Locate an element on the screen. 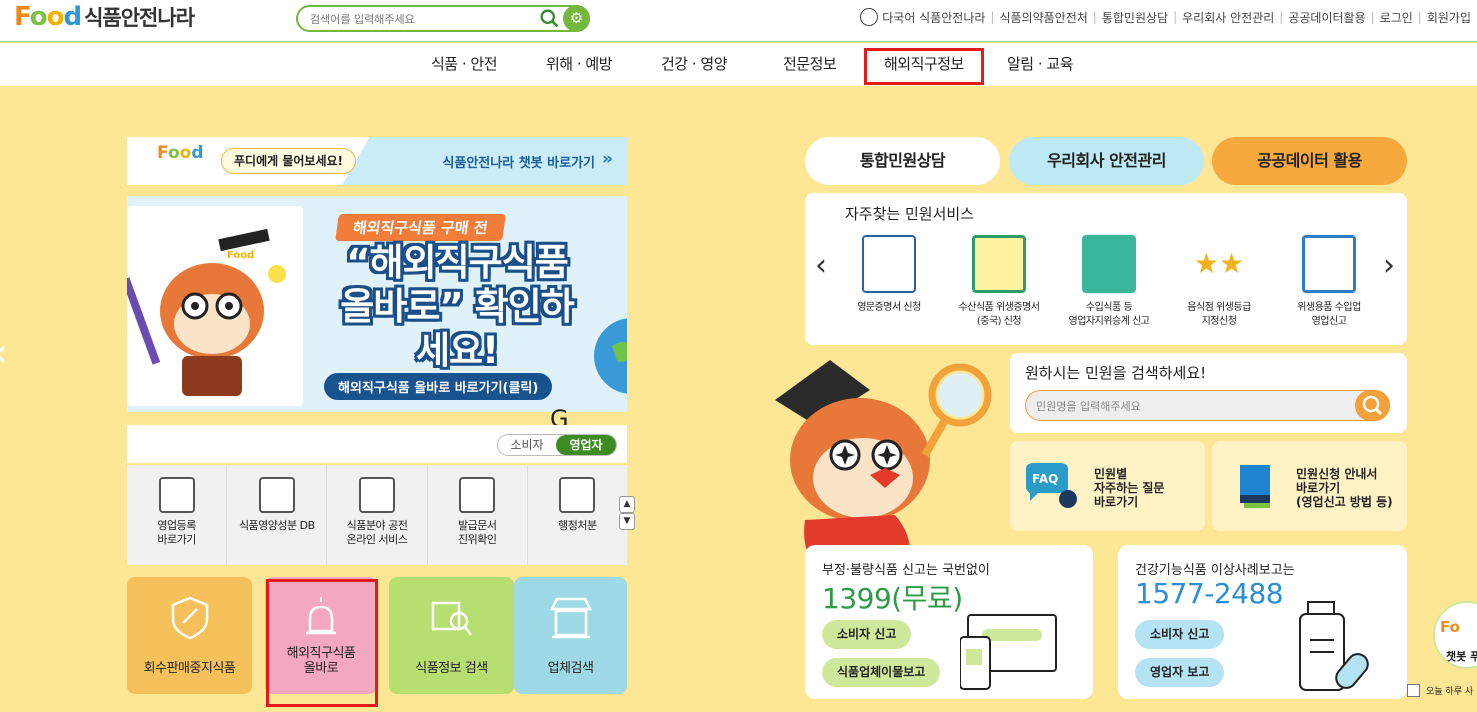 The height and width of the screenshot is (712, 1477). consumer-report-button: 소비자 신고 is located at coordinates (867, 634).